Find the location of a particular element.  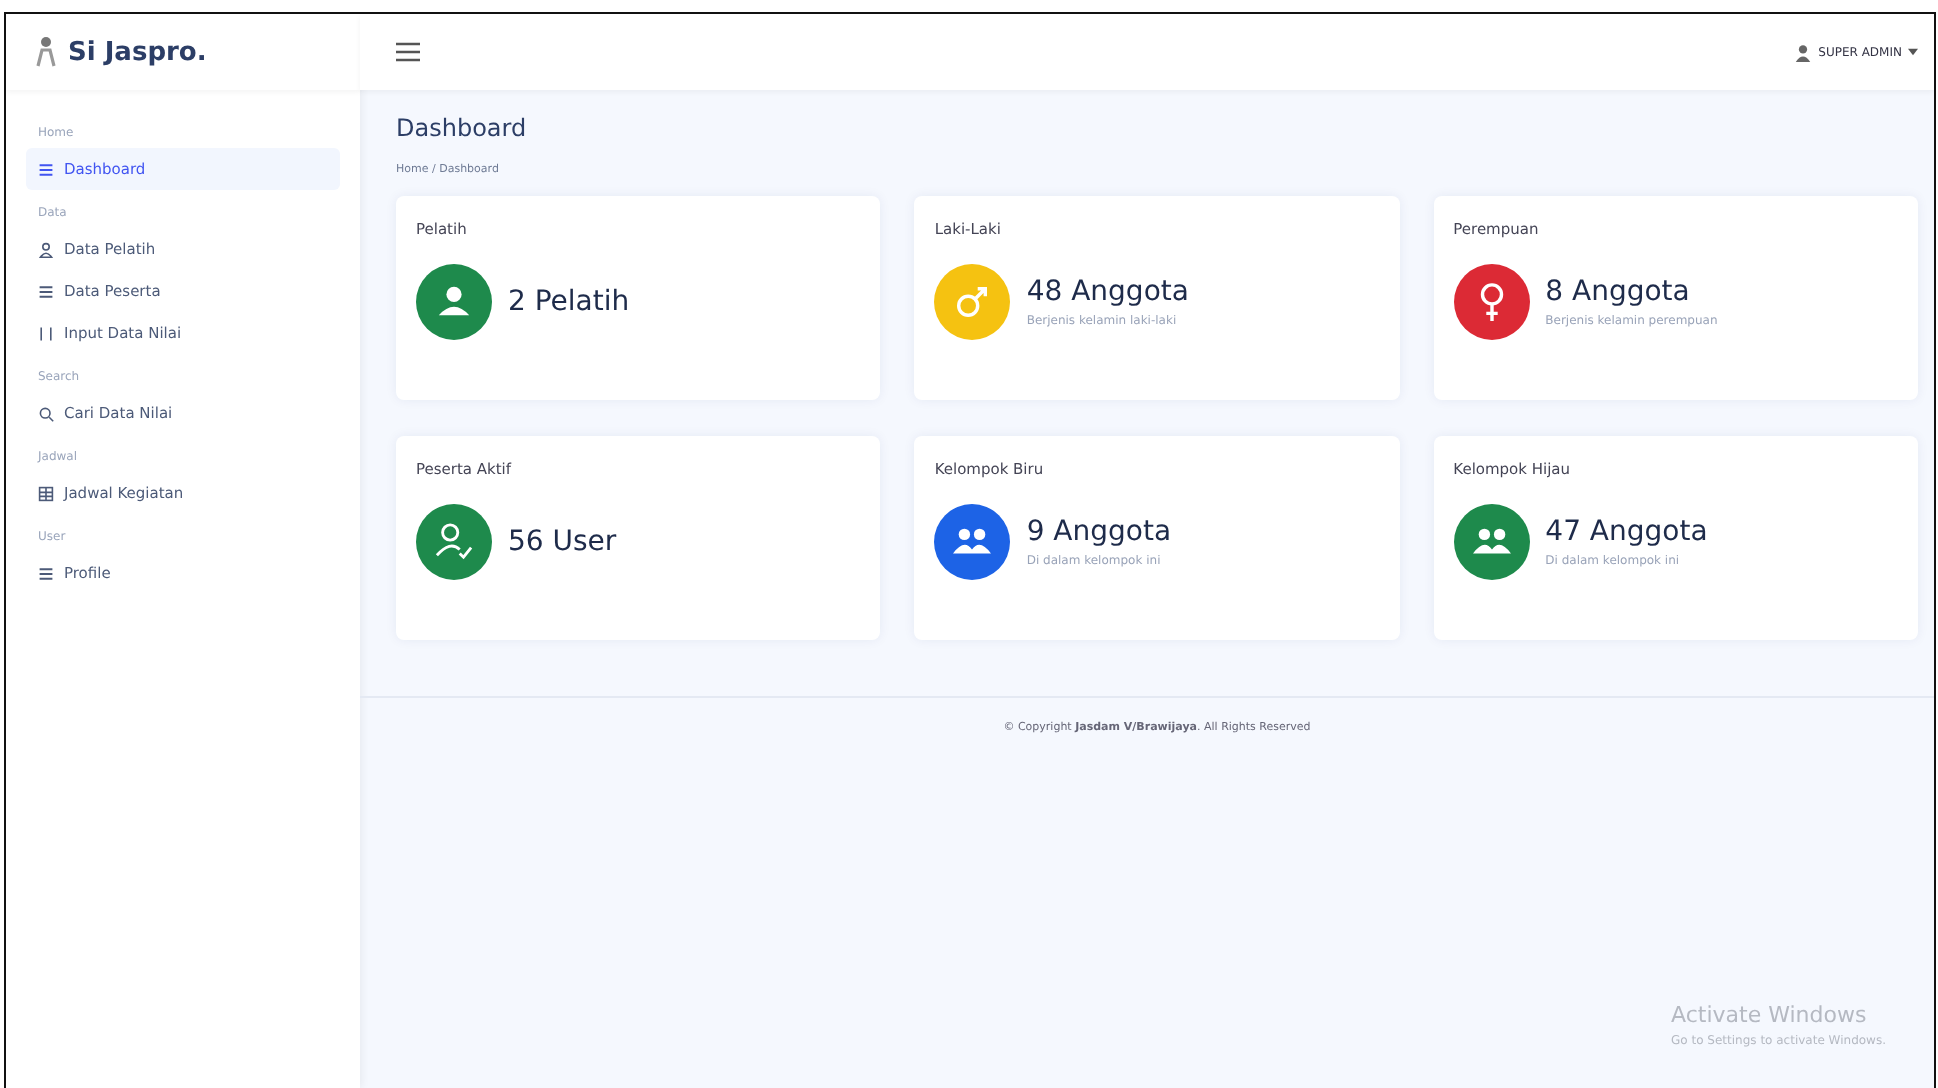

page-title: Dashboard is located at coordinates (462, 128).